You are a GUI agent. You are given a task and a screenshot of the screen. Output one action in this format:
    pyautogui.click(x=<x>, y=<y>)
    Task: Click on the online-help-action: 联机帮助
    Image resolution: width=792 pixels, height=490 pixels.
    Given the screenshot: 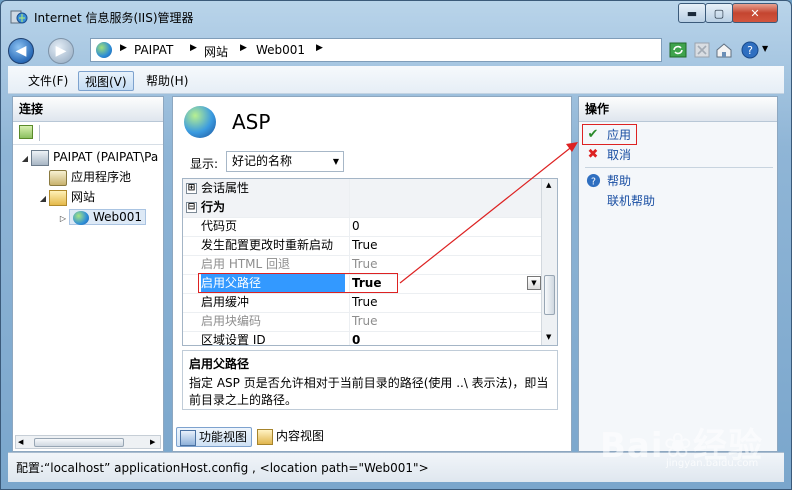 What is the action you would take?
    pyautogui.click(x=631, y=201)
    